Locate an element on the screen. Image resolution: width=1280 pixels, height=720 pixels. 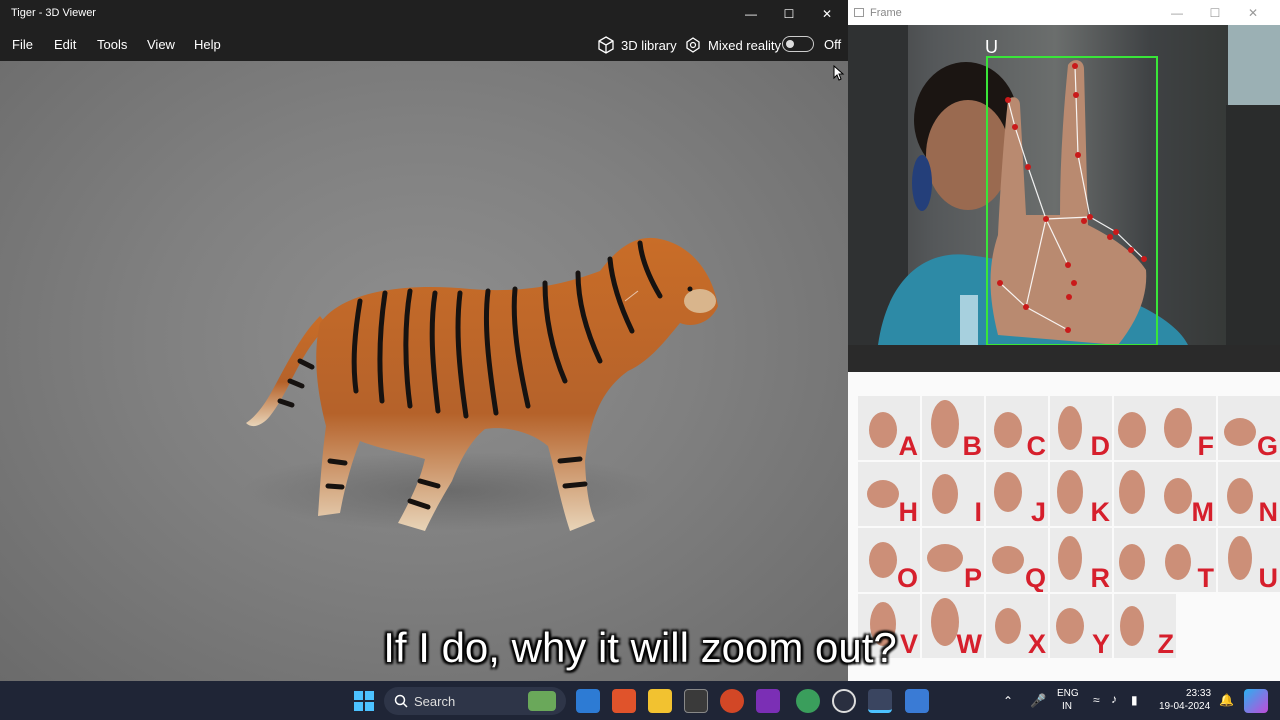
menu-view: View is located at coordinates (161, 44).